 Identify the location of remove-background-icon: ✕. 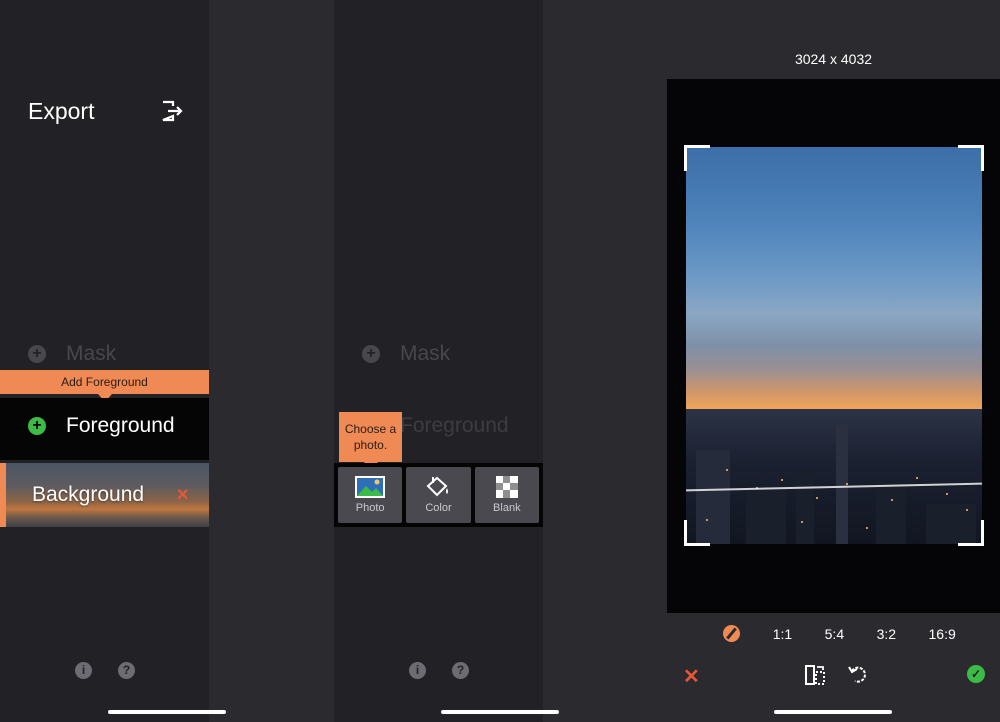
(182, 495).